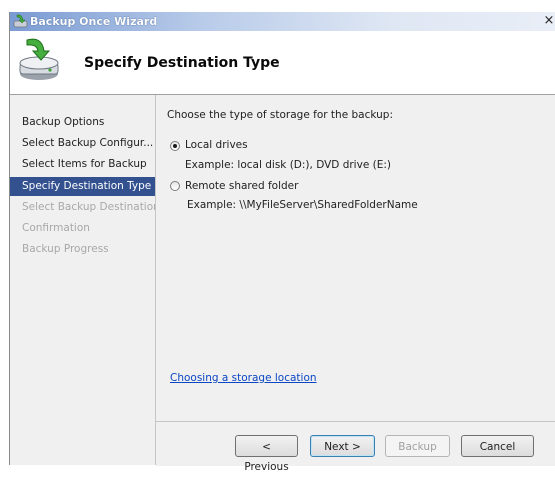 The image size is (555, 477). What do you see at coordinates (302, 205) in the screenshot?
I see `remote-shared-folder-example: Example: \\MyFileServer\SharedFolderName` at bounding box center [302, 205].